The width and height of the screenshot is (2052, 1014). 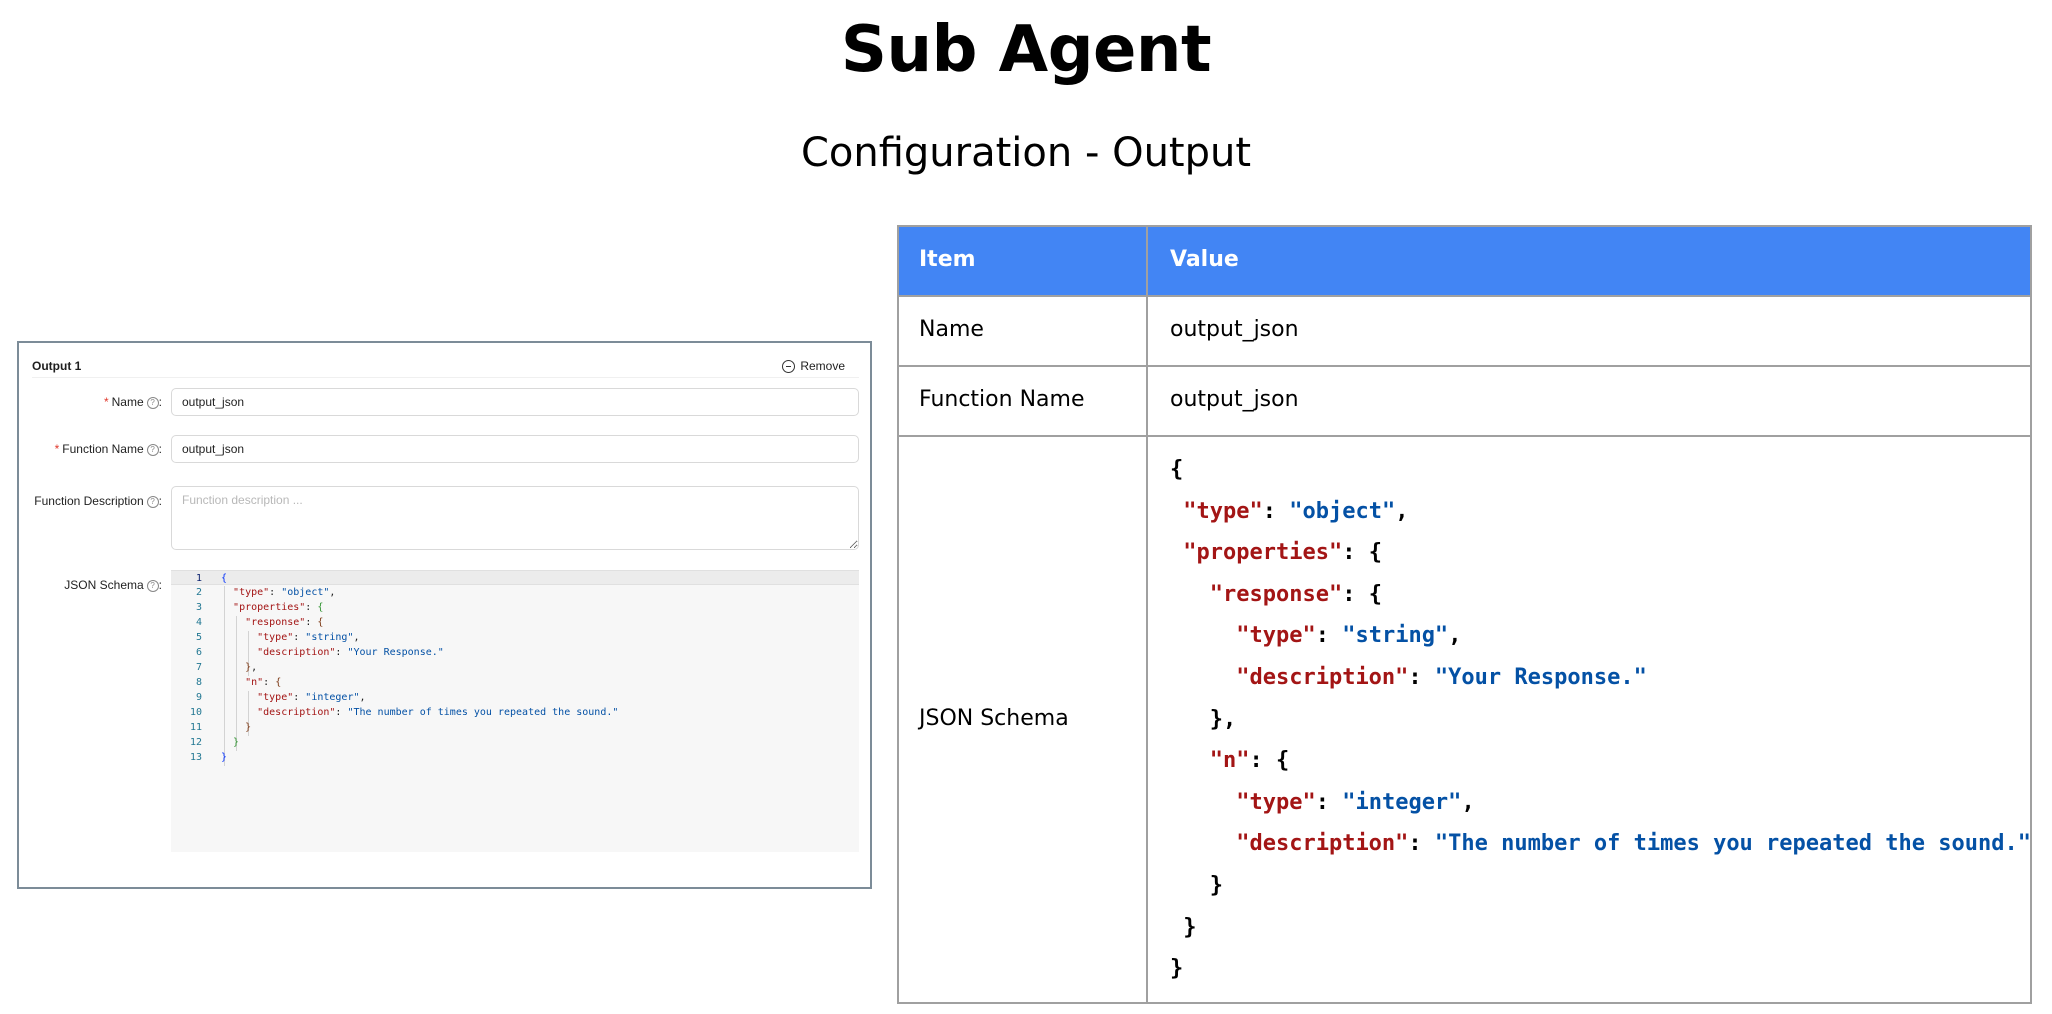 I want to click on json-schema-label: JSON Schema?:, so click(x=113, y=585).